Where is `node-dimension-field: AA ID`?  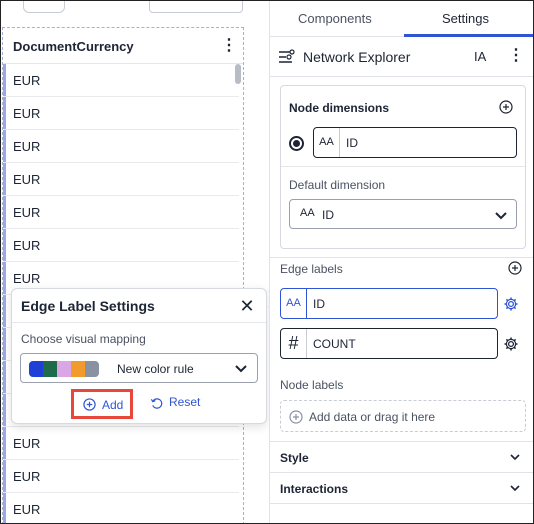 node-dimension-field: AA ID is located at coordinates (415, 142).